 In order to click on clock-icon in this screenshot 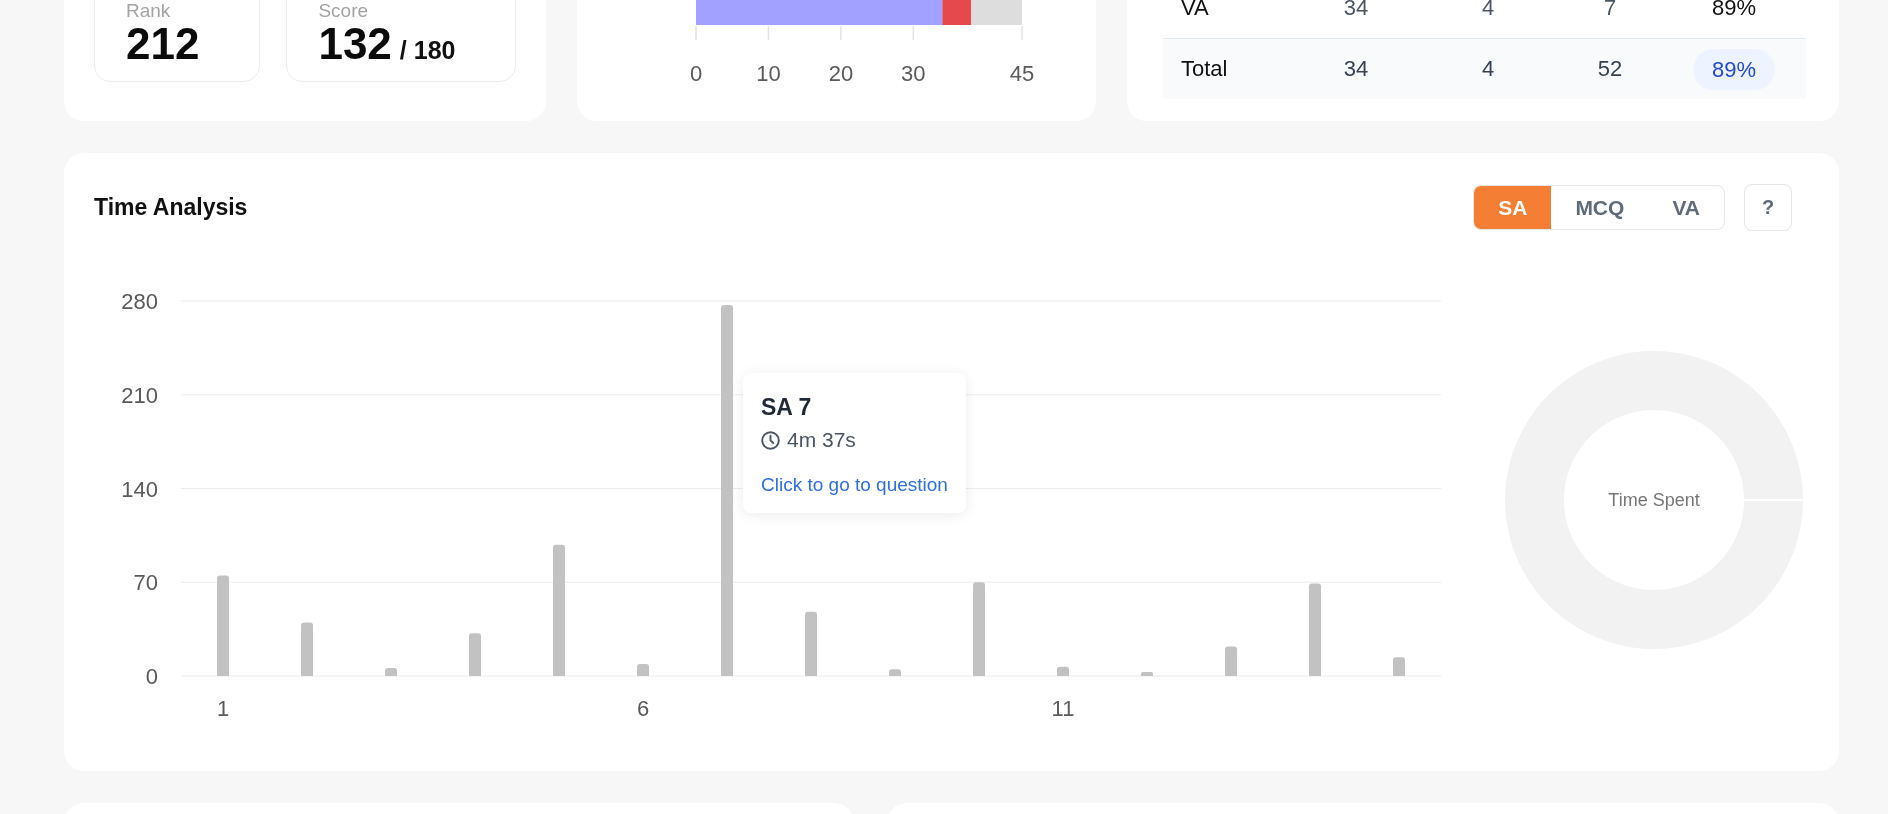, I will do `click(770, 440)`.